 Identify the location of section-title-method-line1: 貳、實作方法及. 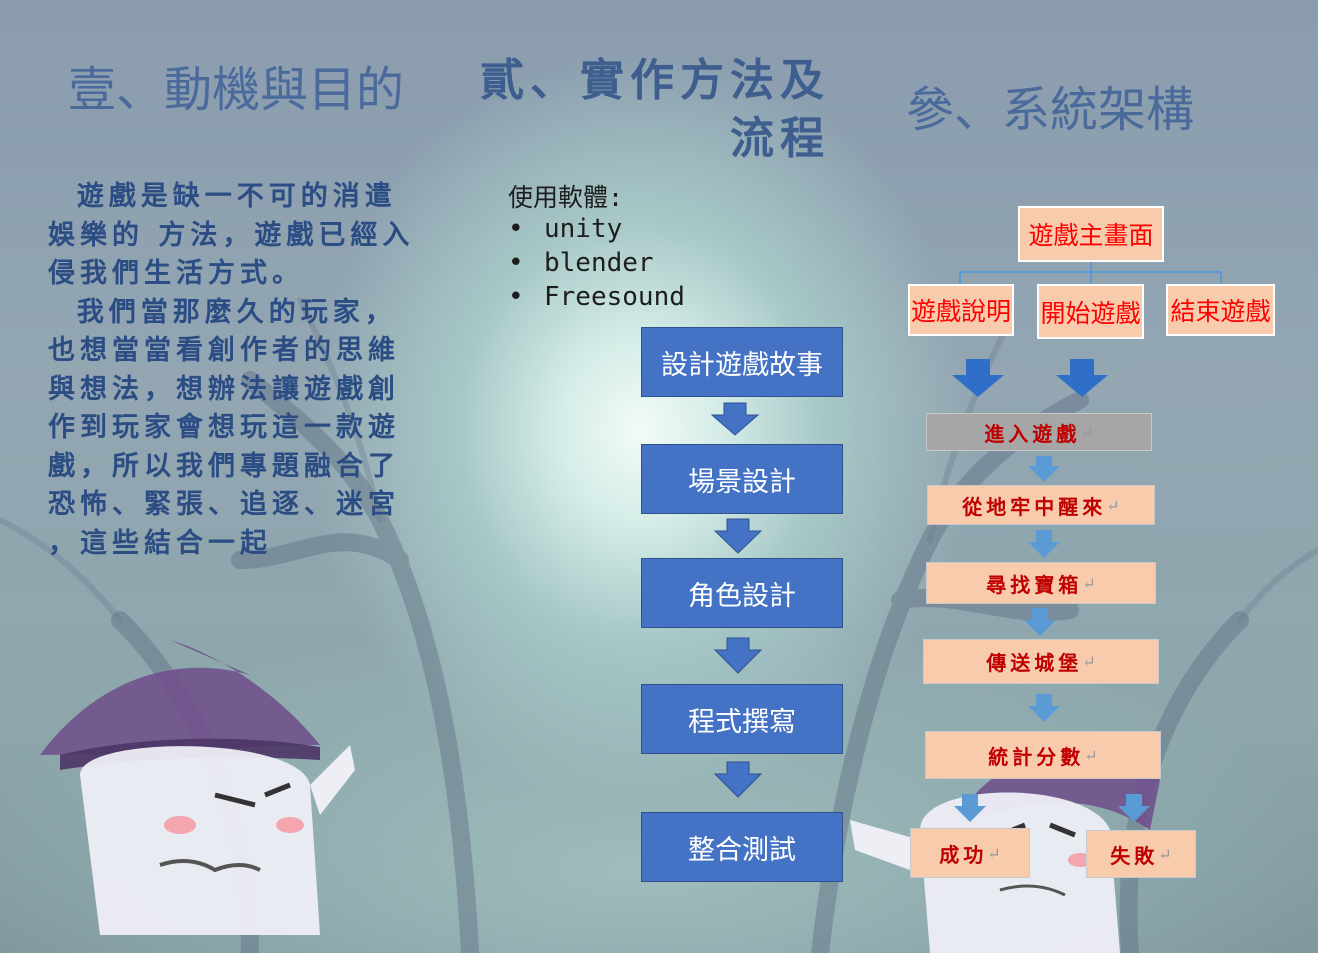
(655, 80).